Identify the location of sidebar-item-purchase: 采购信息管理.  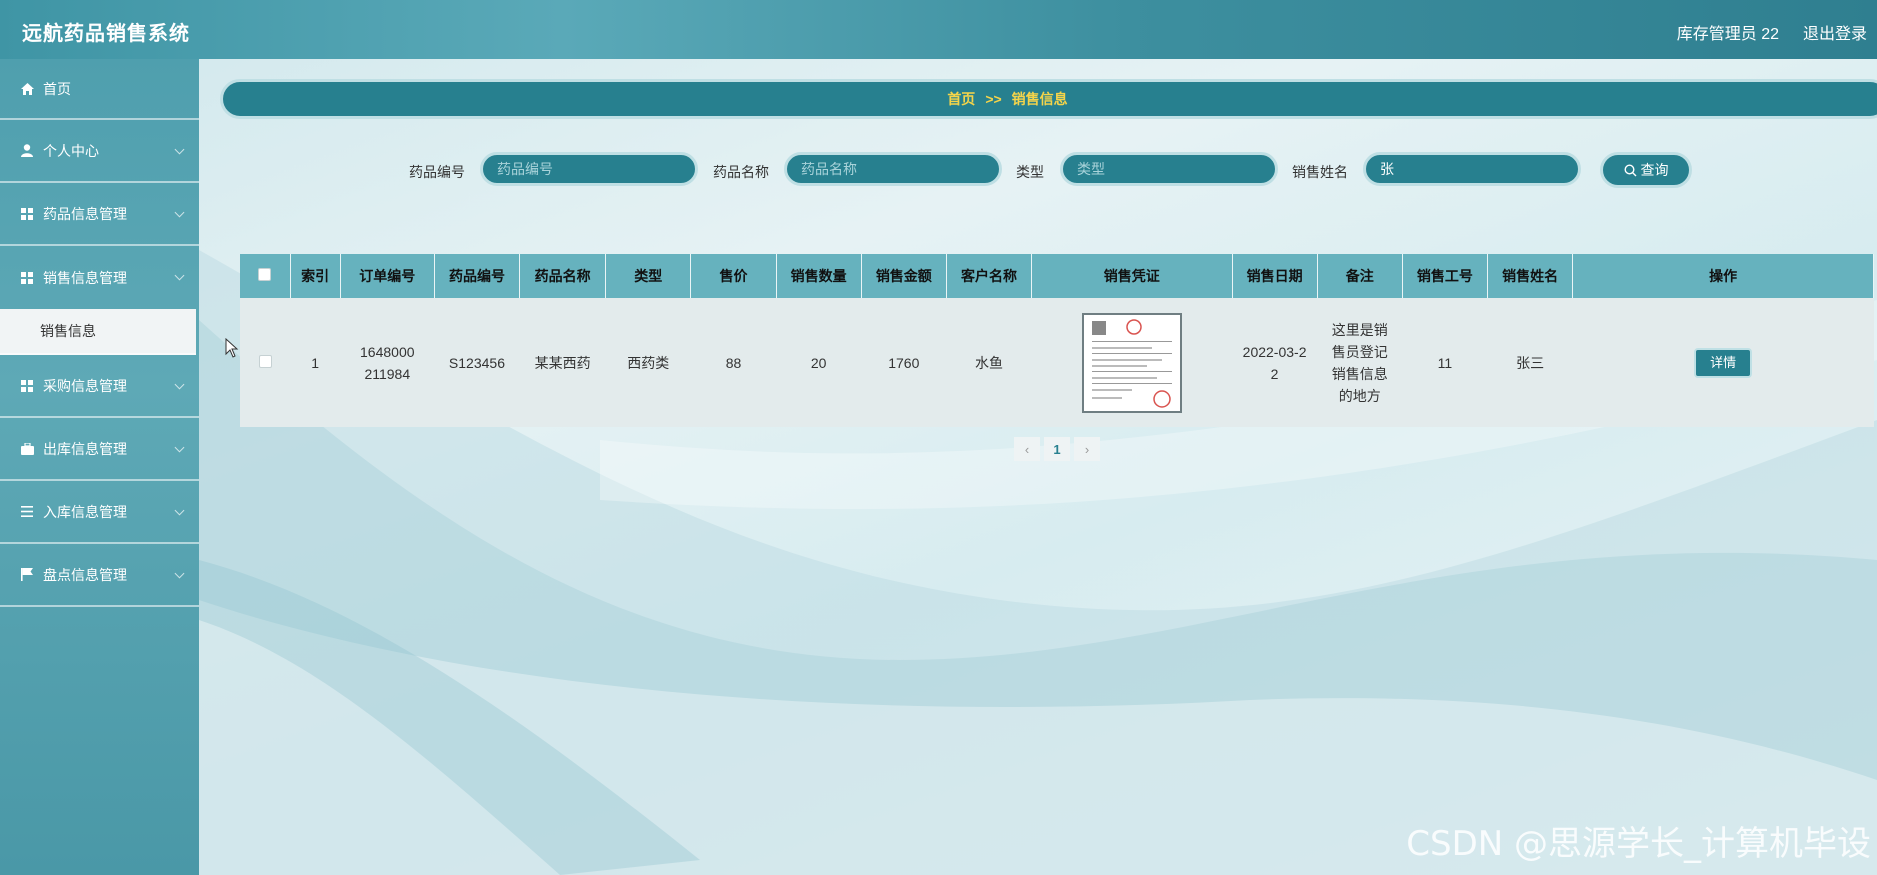
(99, 386).